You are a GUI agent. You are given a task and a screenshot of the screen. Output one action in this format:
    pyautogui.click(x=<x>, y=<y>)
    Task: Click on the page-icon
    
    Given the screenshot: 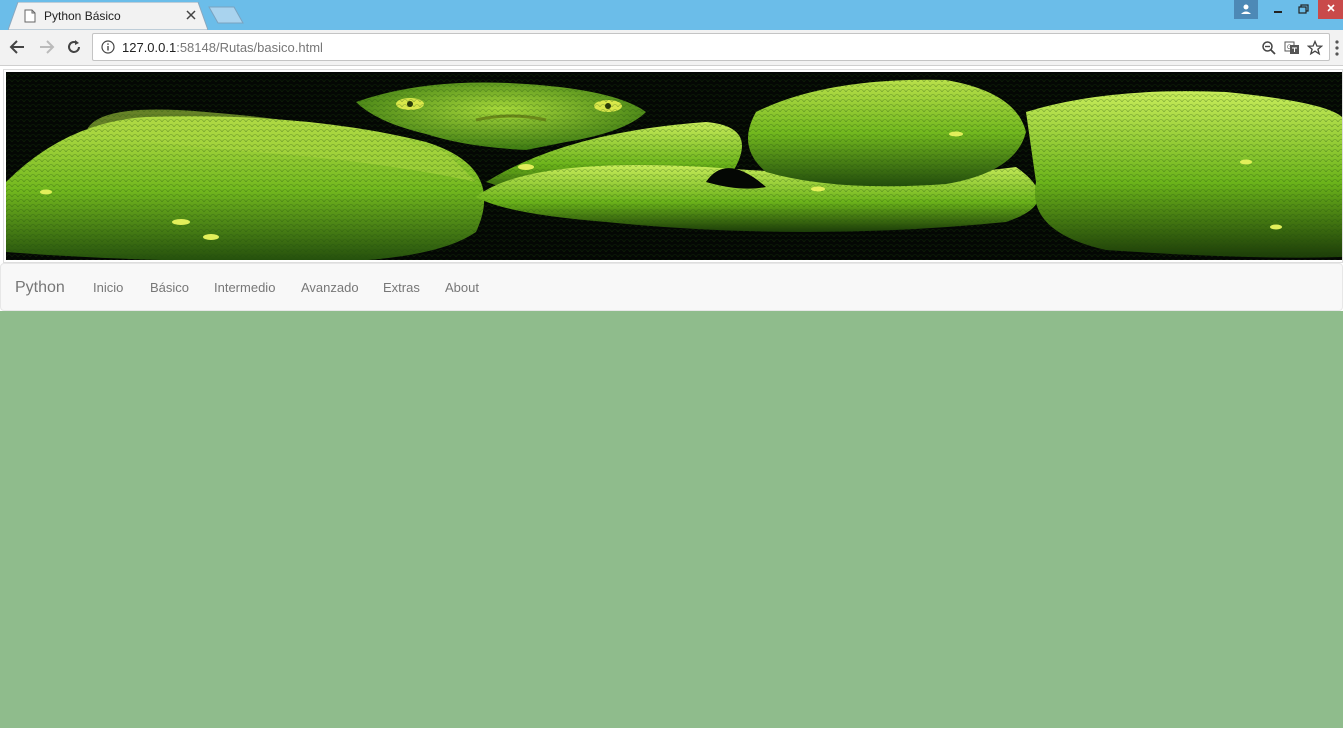 What is the action you would take?
    pyautogui.click(x=30, y=16)
    